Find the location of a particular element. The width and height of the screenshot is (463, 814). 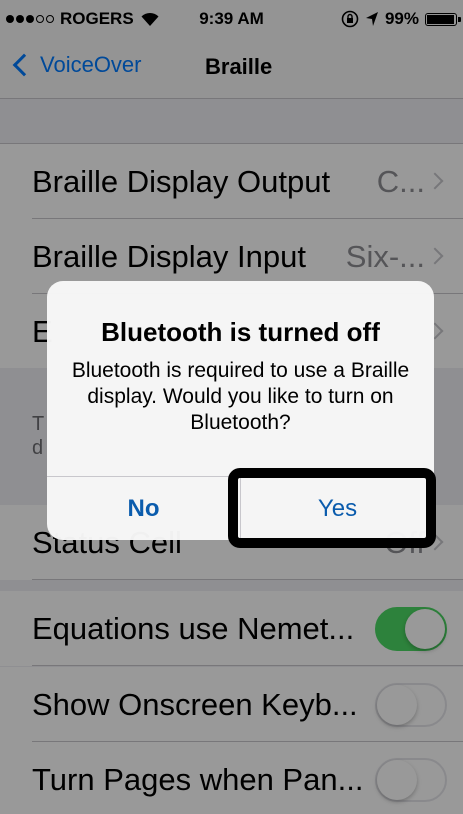

no-button: No is located at coordinates (143, 508).